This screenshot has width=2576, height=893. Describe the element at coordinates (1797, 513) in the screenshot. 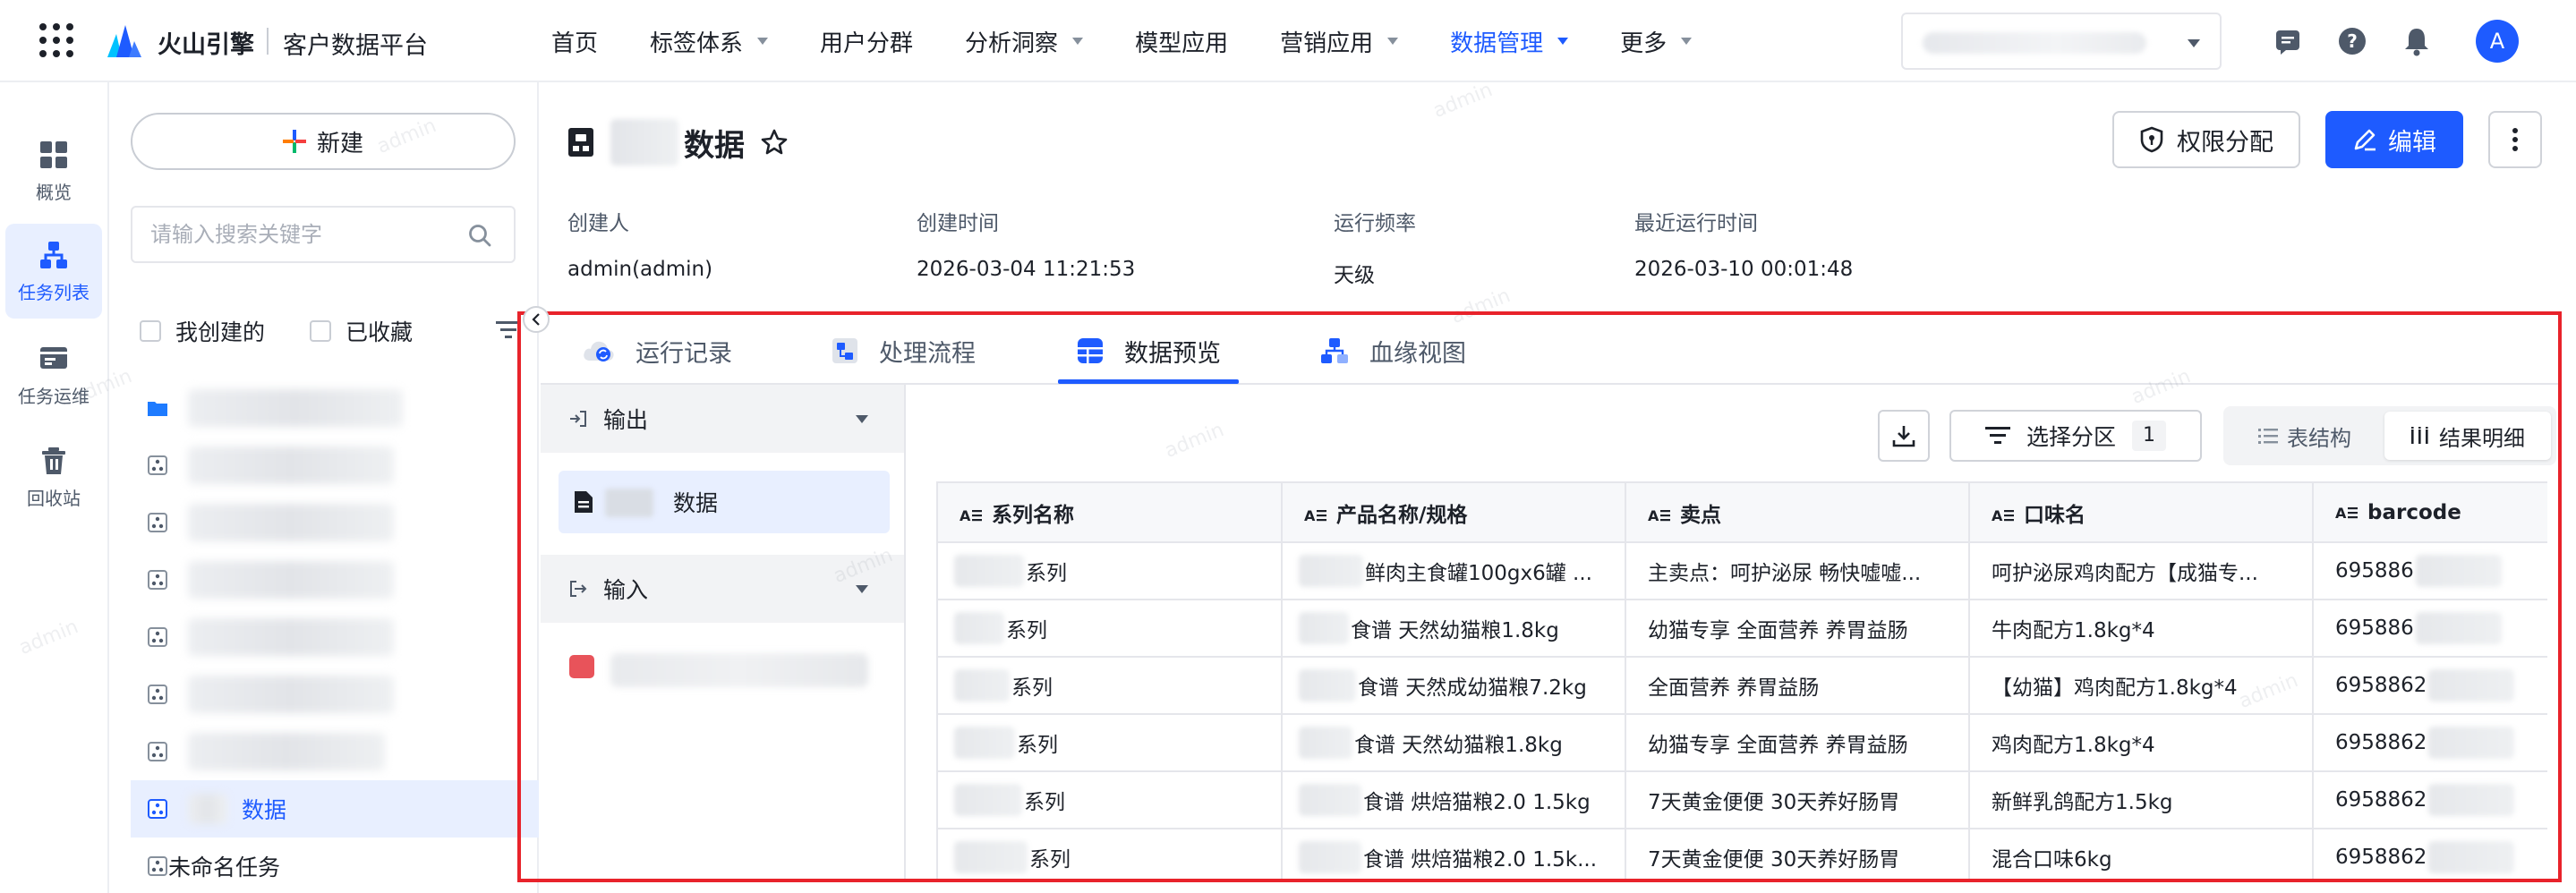

I see `column-header: A 卖点` at that location.